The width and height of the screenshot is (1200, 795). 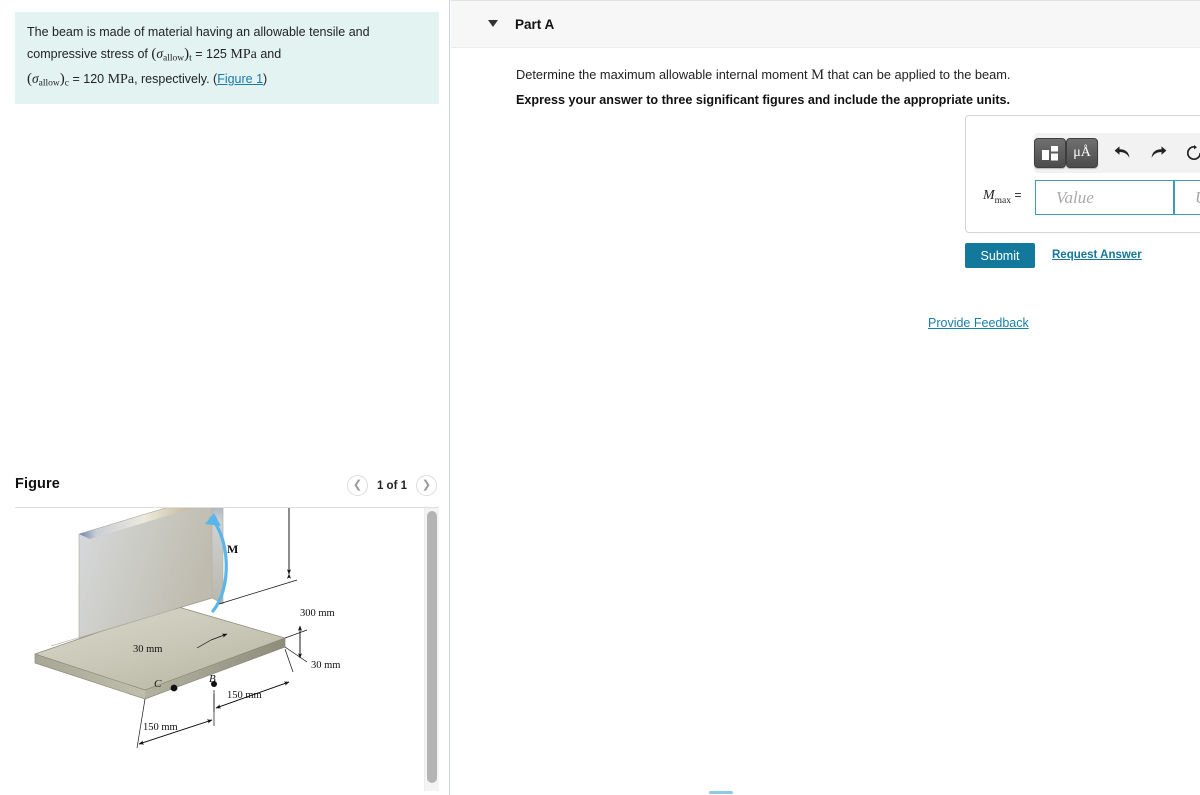 I want to click on point-b-label: B, so click(x=212, y=679).